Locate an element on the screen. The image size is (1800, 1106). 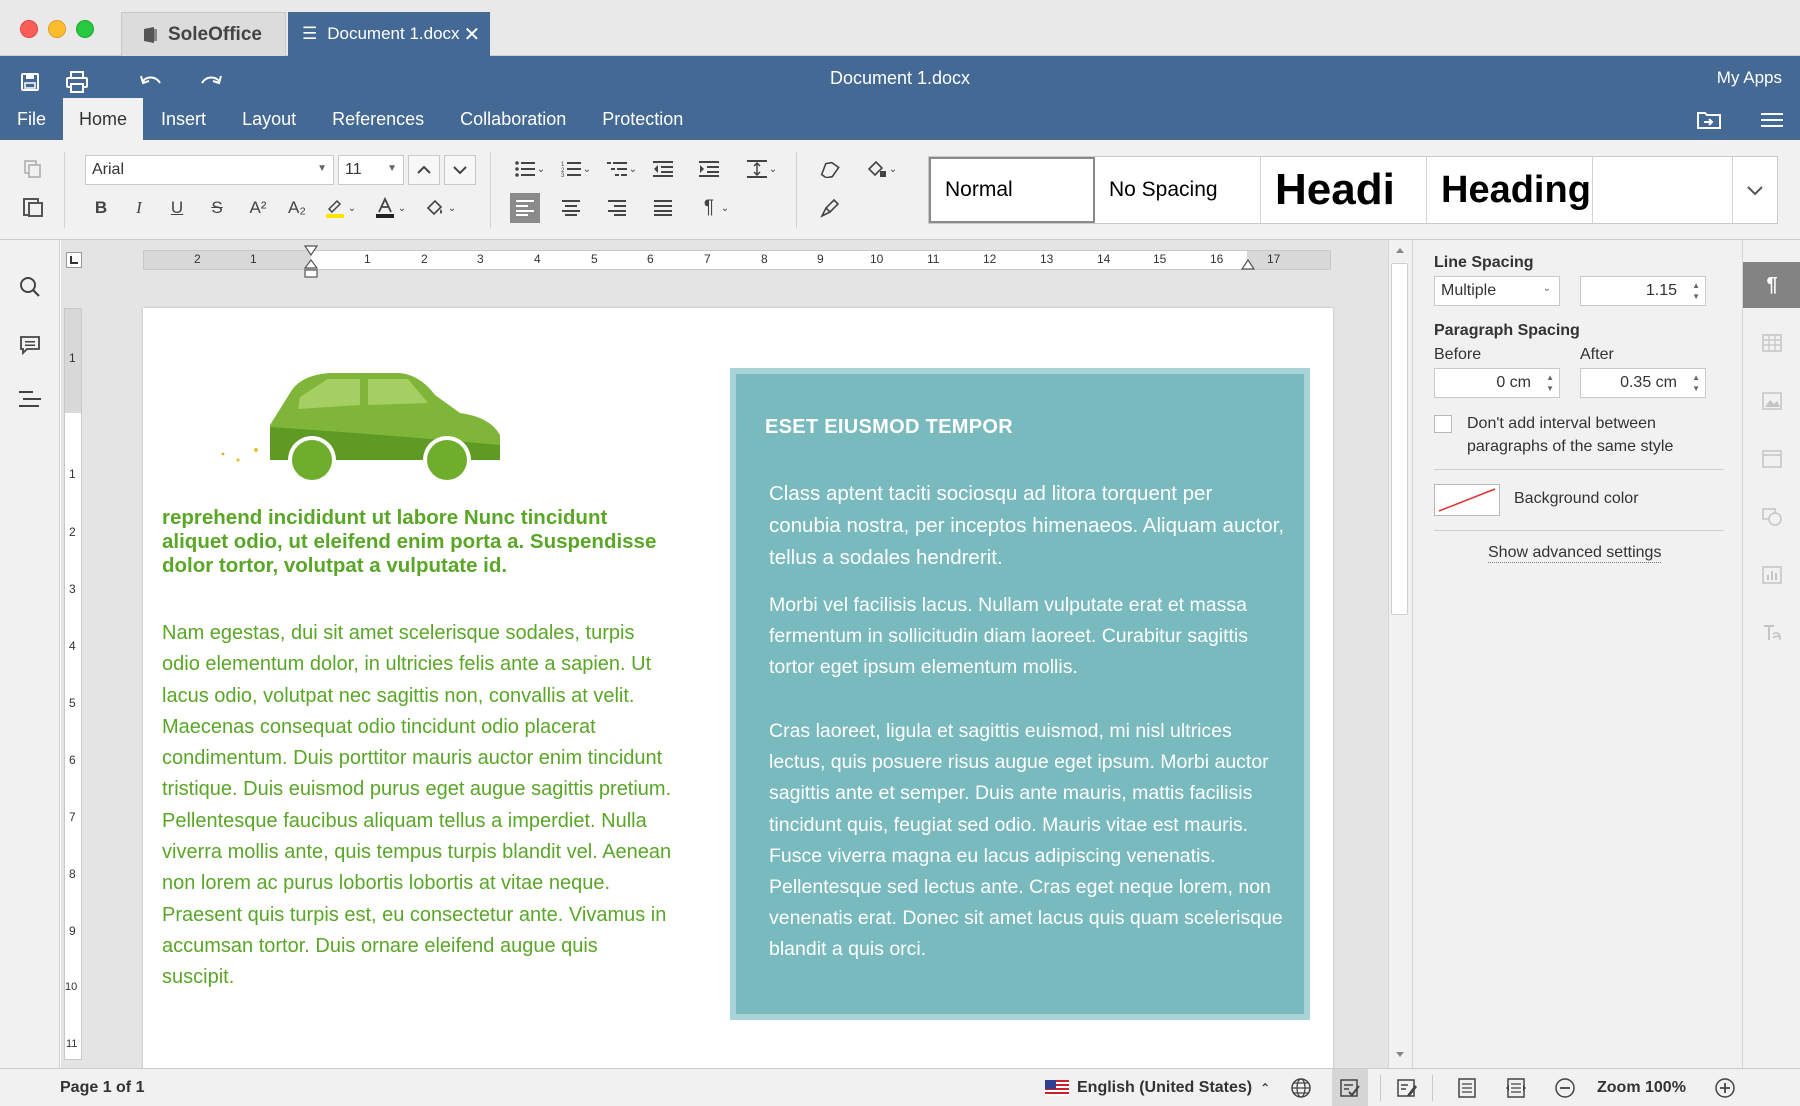
text-fill-dropdown: ⌄ is located at coordinates (452, 208).